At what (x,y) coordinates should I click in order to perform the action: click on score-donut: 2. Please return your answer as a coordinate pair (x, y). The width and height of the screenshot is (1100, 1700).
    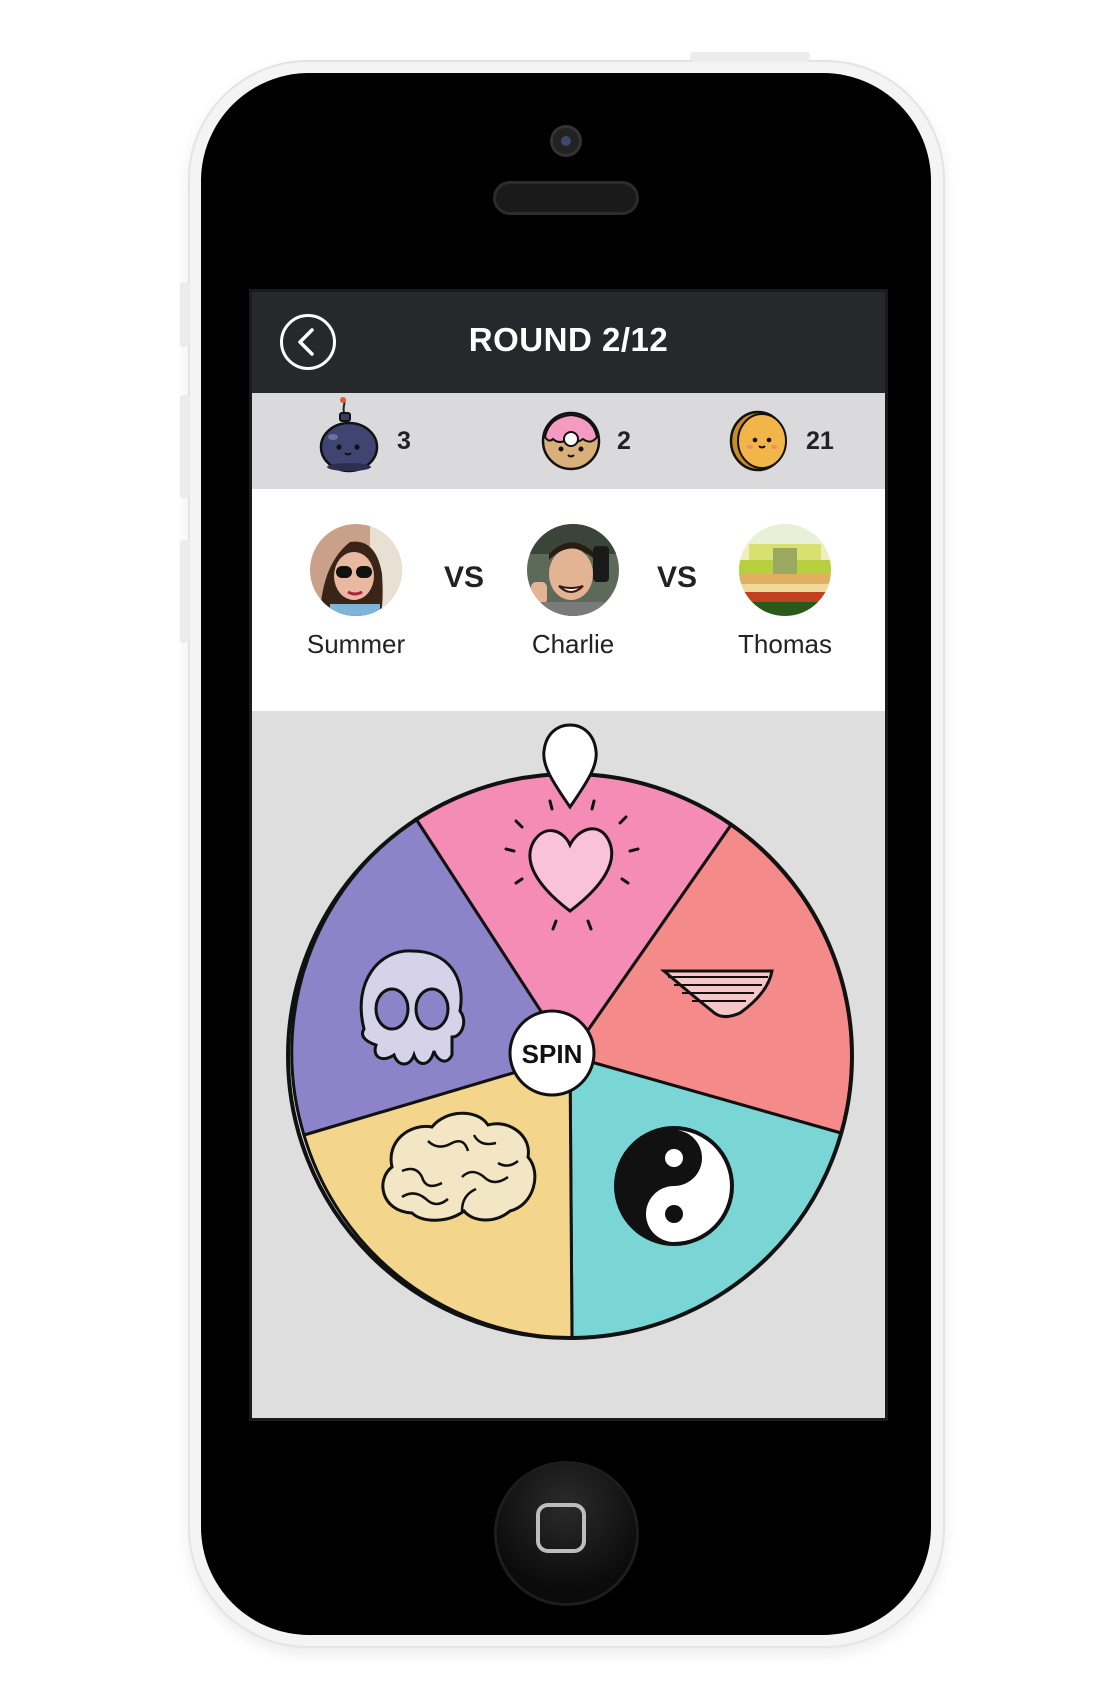
    Looking at the image, I should click on (585, 441).